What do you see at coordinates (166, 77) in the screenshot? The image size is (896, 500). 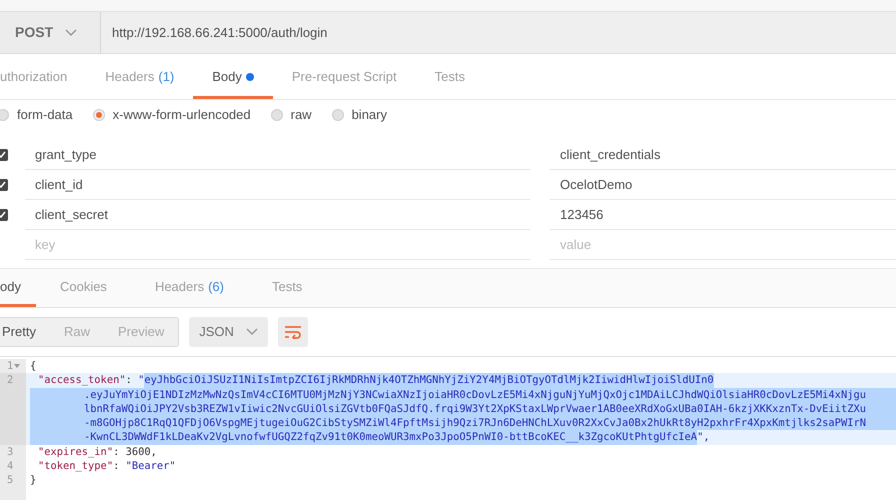 I see `count-label: (1)` at bounding box center [166, 77].